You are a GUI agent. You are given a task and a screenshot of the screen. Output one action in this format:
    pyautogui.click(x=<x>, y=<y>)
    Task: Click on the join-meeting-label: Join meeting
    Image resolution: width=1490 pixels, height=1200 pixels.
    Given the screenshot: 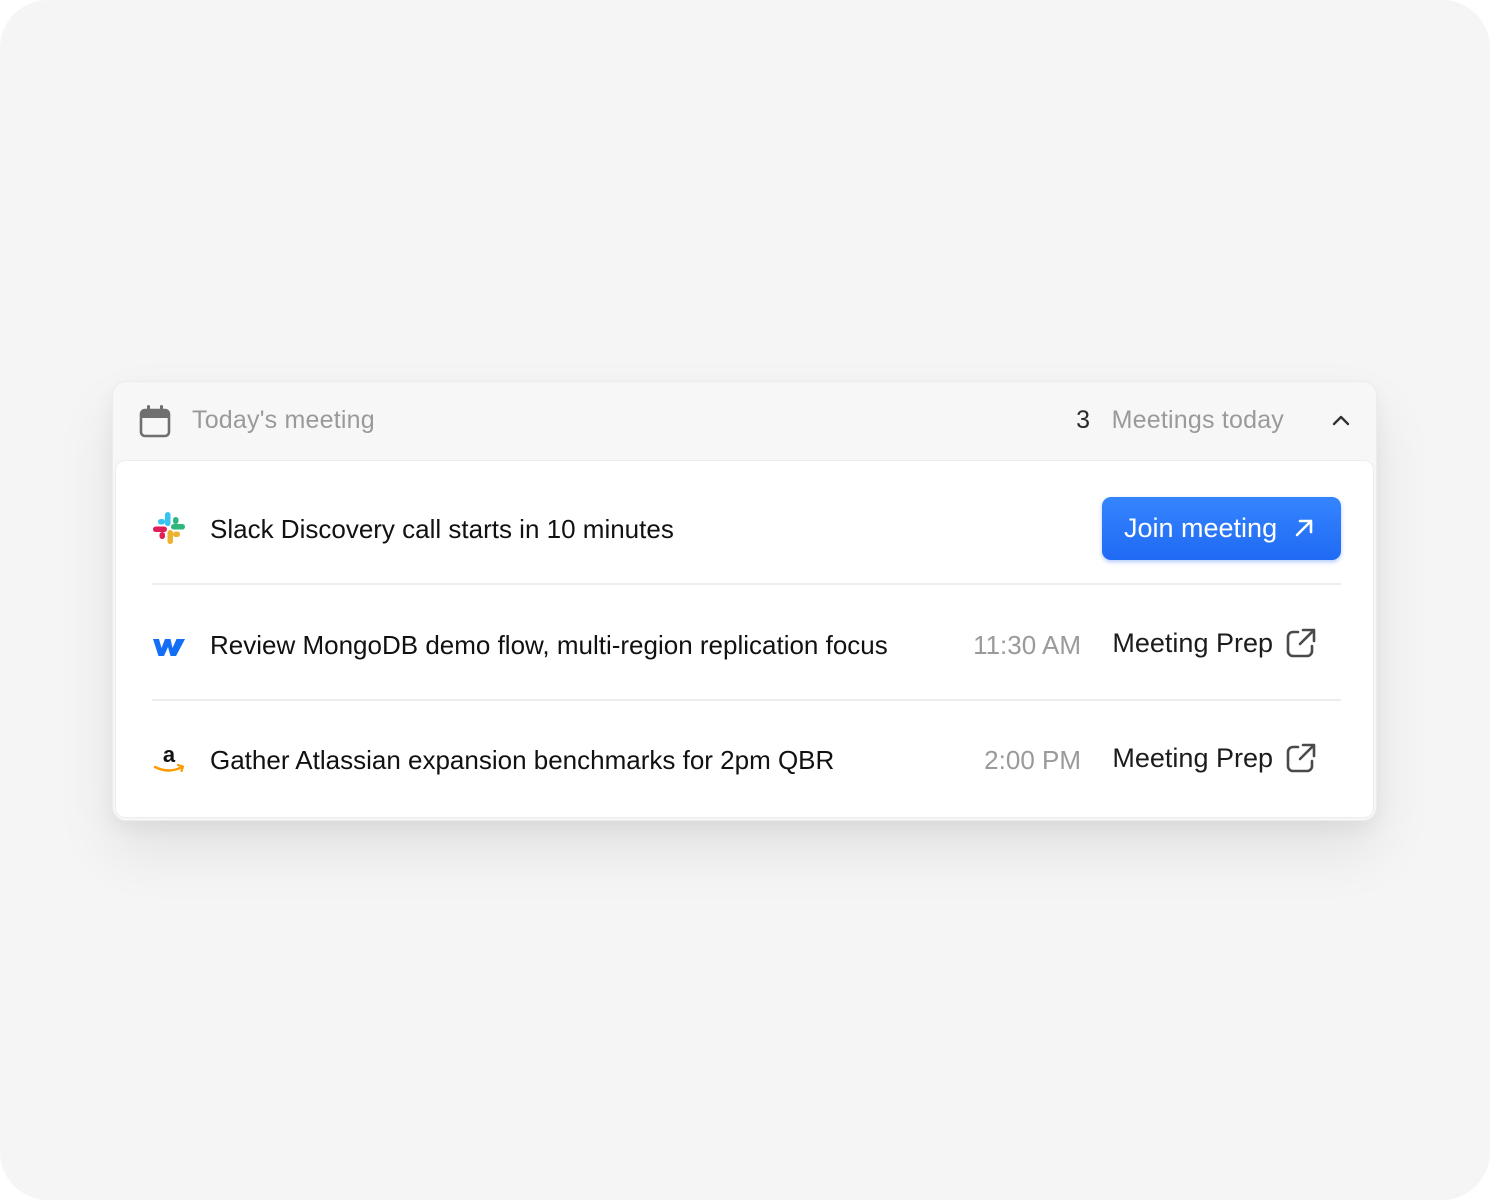 What is the action you would take?
    pyautogui.click(x=1201, y=528)
    